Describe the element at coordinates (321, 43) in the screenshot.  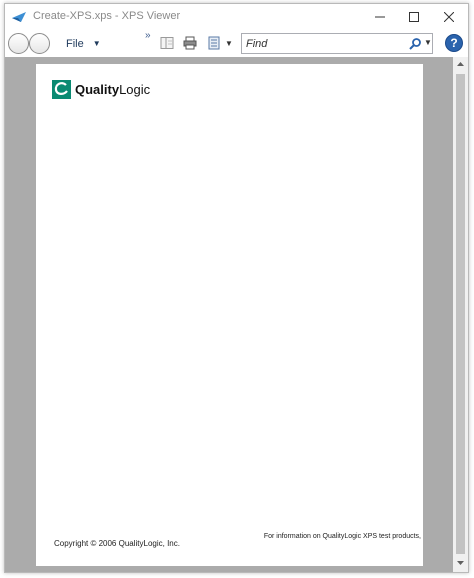
I see `find-input` at that location.